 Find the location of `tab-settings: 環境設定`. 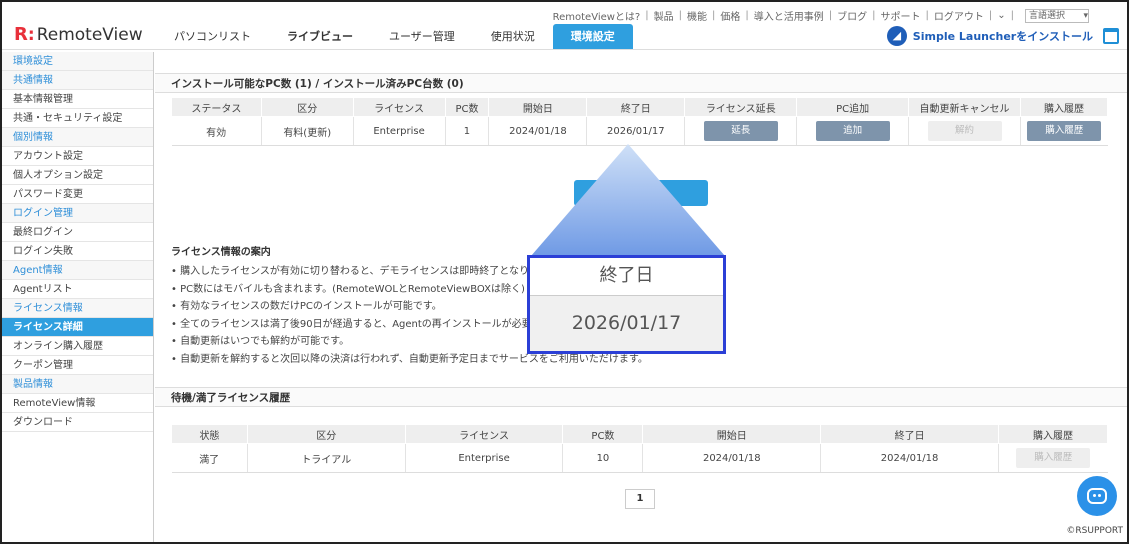

tab-settings: 環境設定 is located at coordinates (592, 37).